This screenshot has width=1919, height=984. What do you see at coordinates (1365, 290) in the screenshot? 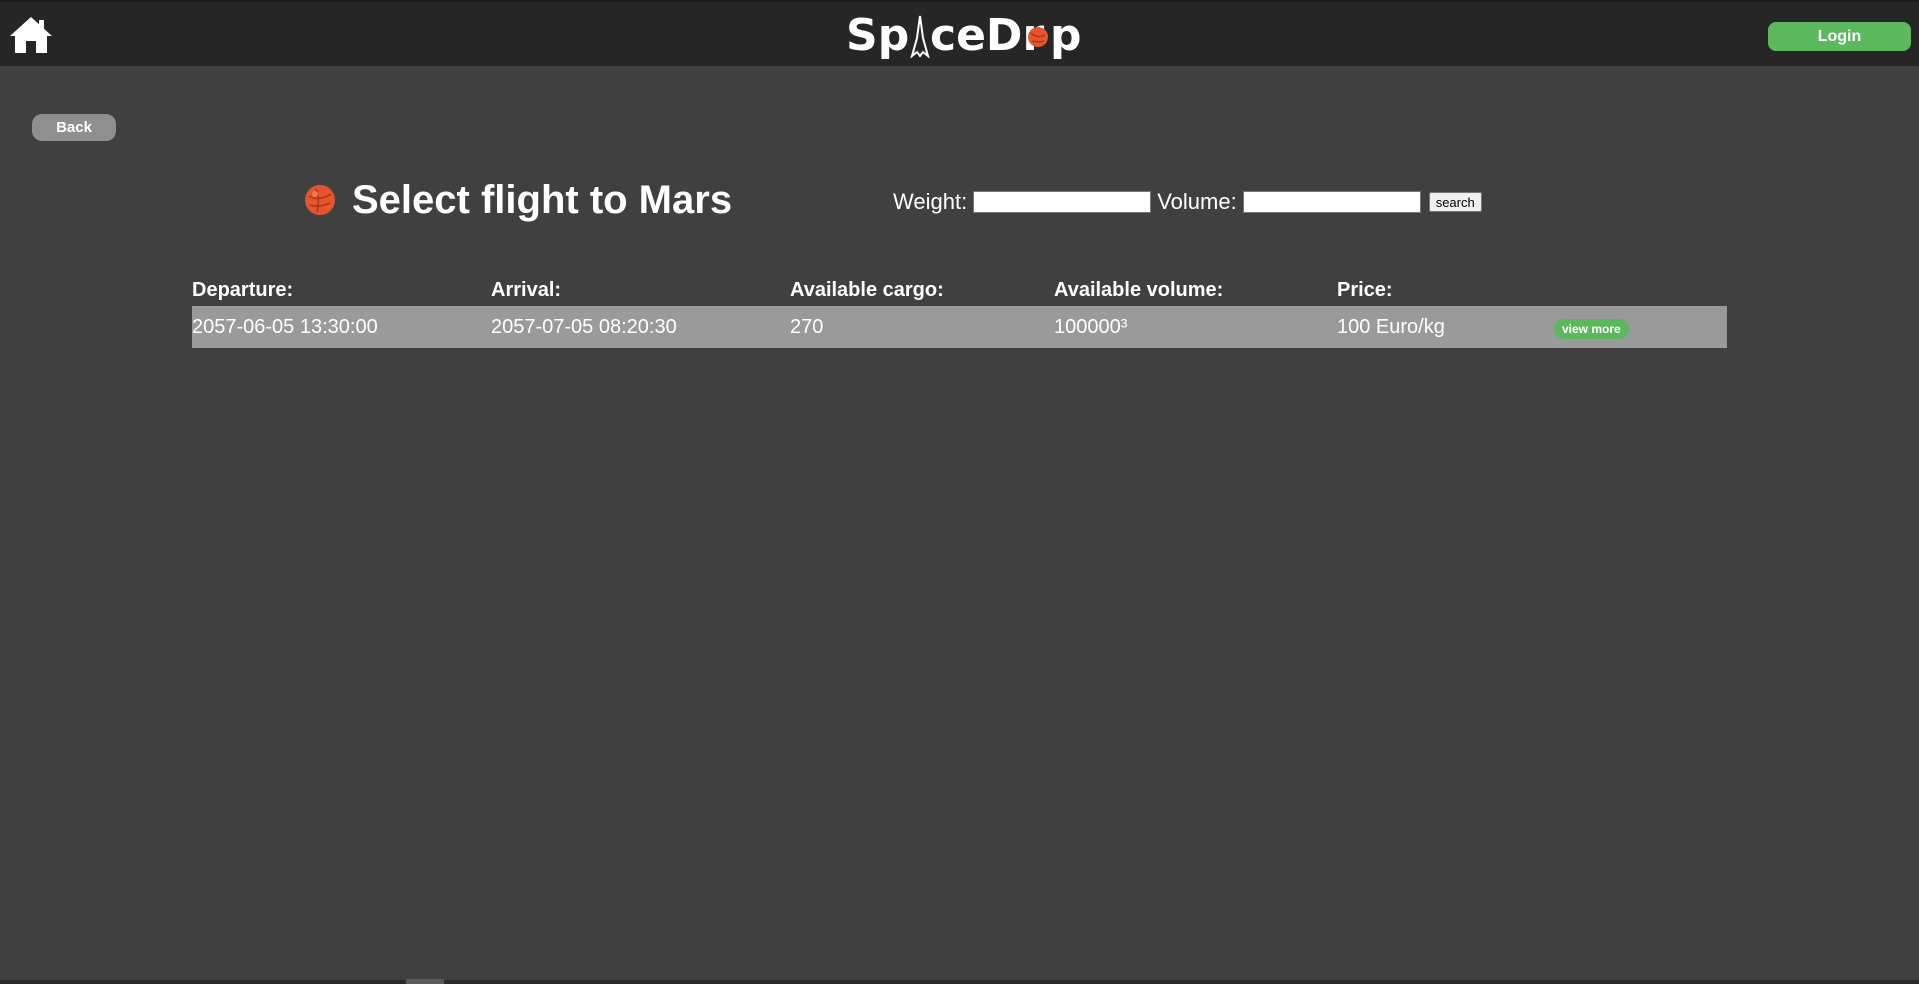
I see `column-header-price: Price:` at bounding box center [1365, 290].